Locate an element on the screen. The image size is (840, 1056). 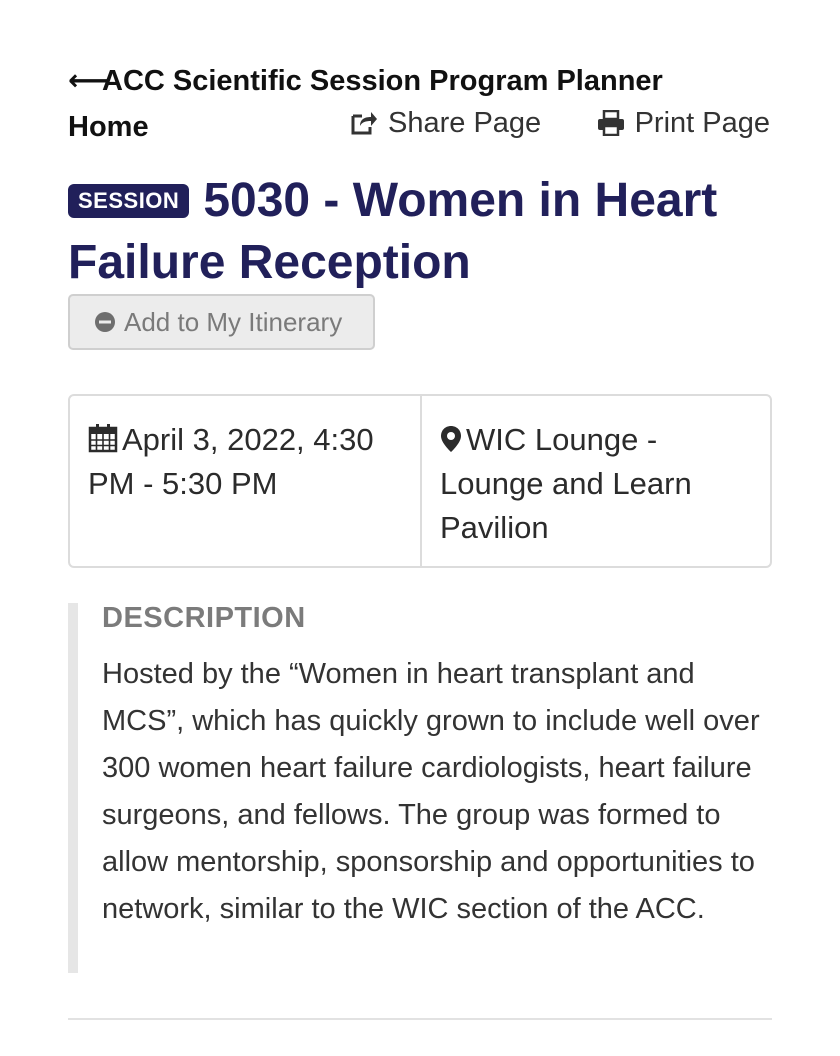
session-datetime: April 3, 2022, 4:30 PM - 5:30 PM is located at coordinates (246, 481).